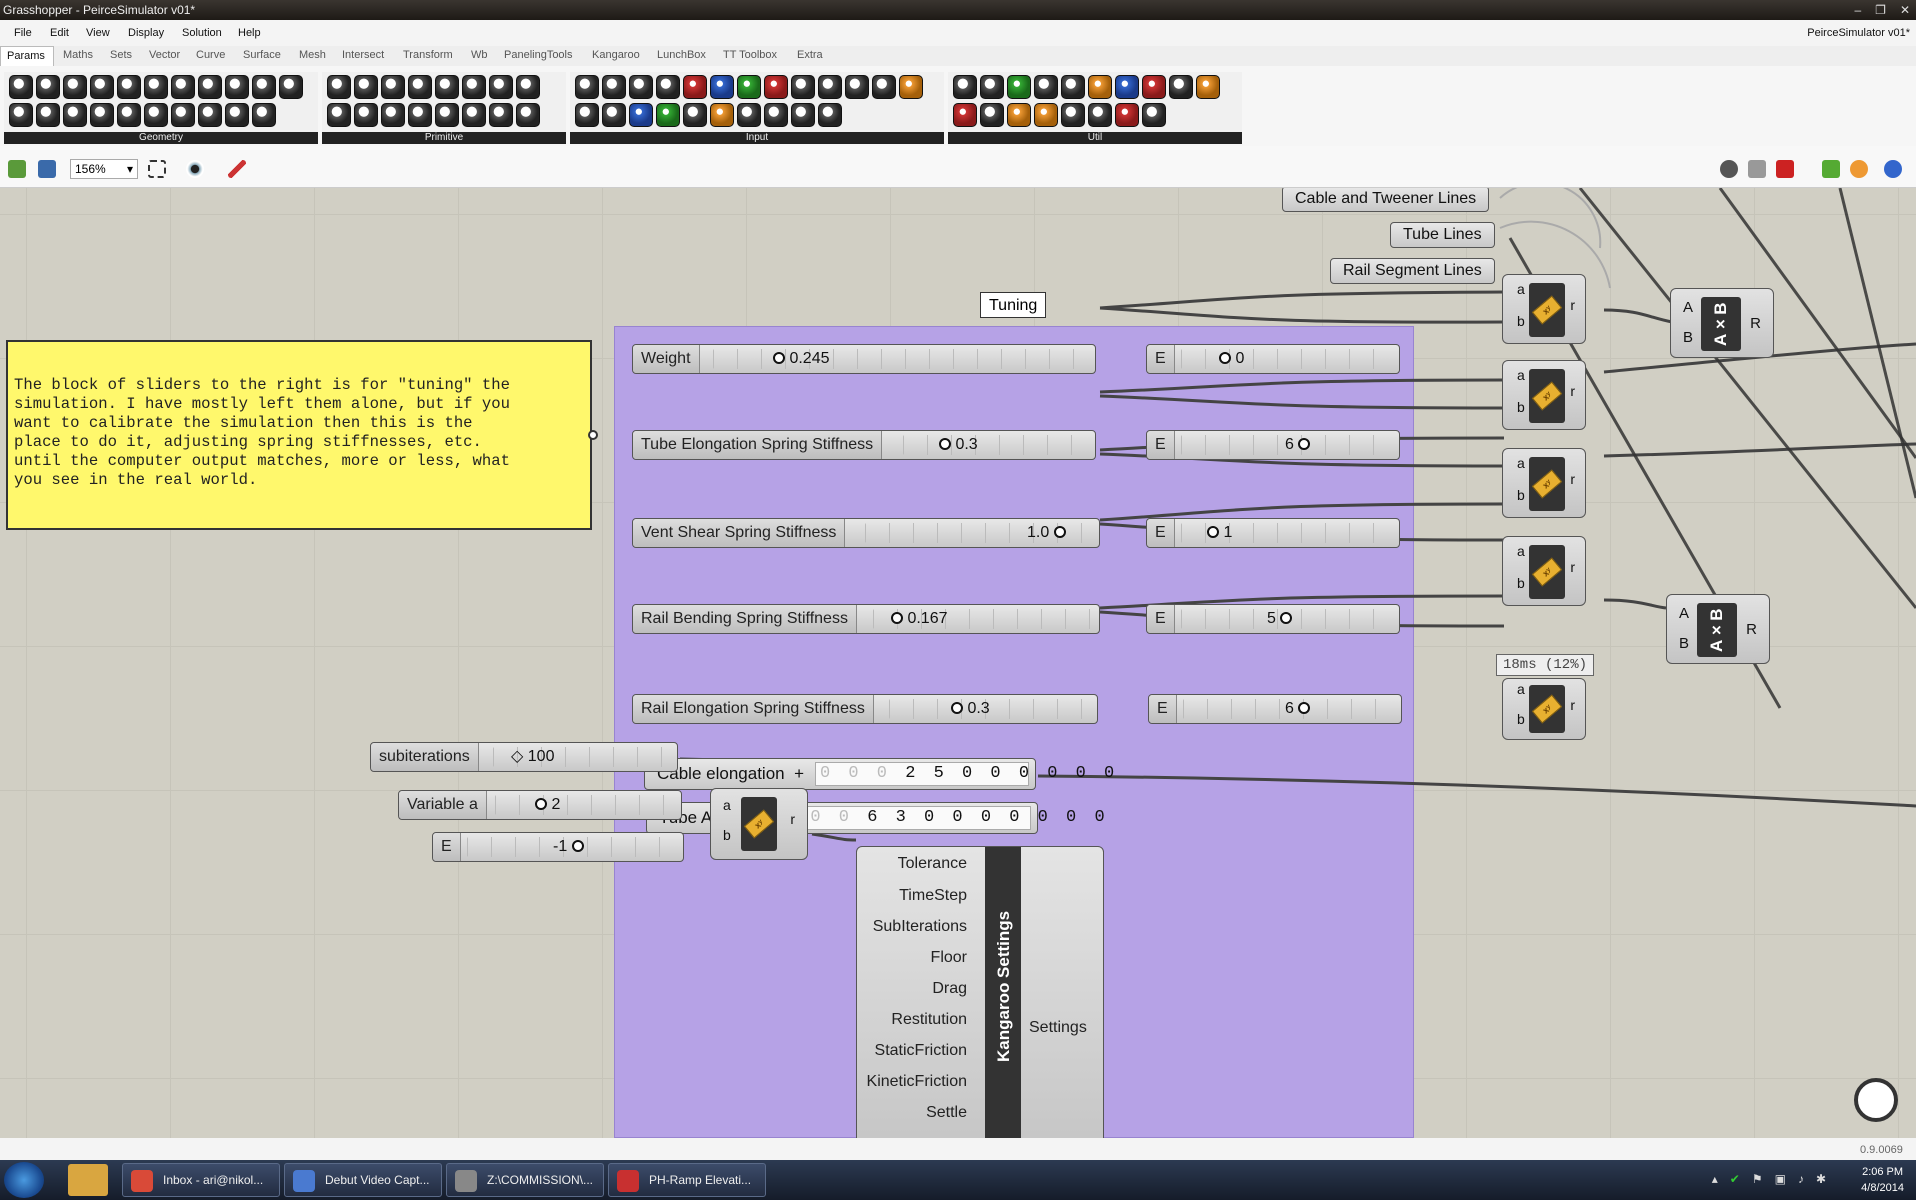 This screenshot has height=1200, width=1916. Describe the element at coordinates (183, 115) in the screenshot. I see `rectangle-icon` at that location.